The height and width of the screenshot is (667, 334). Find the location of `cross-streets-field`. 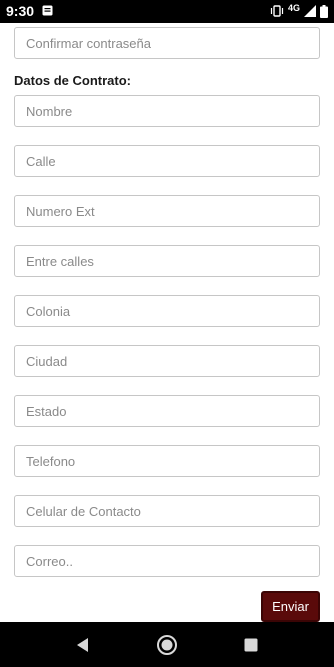

cross-streets-field is located at coordinates (167, 261).